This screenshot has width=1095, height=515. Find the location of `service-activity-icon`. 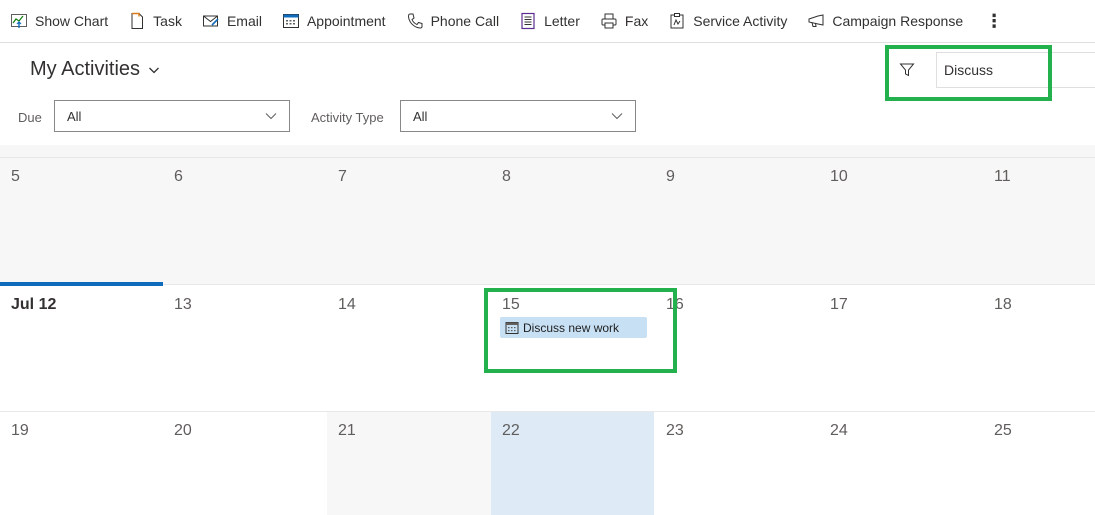

service-activity-icon is located at coordinates (677, 21).